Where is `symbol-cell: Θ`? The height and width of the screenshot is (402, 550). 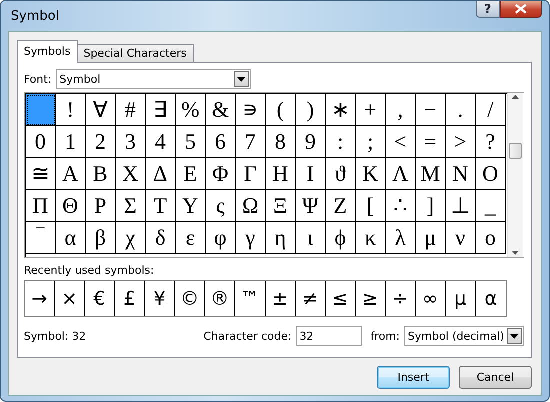
symbol-cell: Θ is located at coordinates (71, 206).